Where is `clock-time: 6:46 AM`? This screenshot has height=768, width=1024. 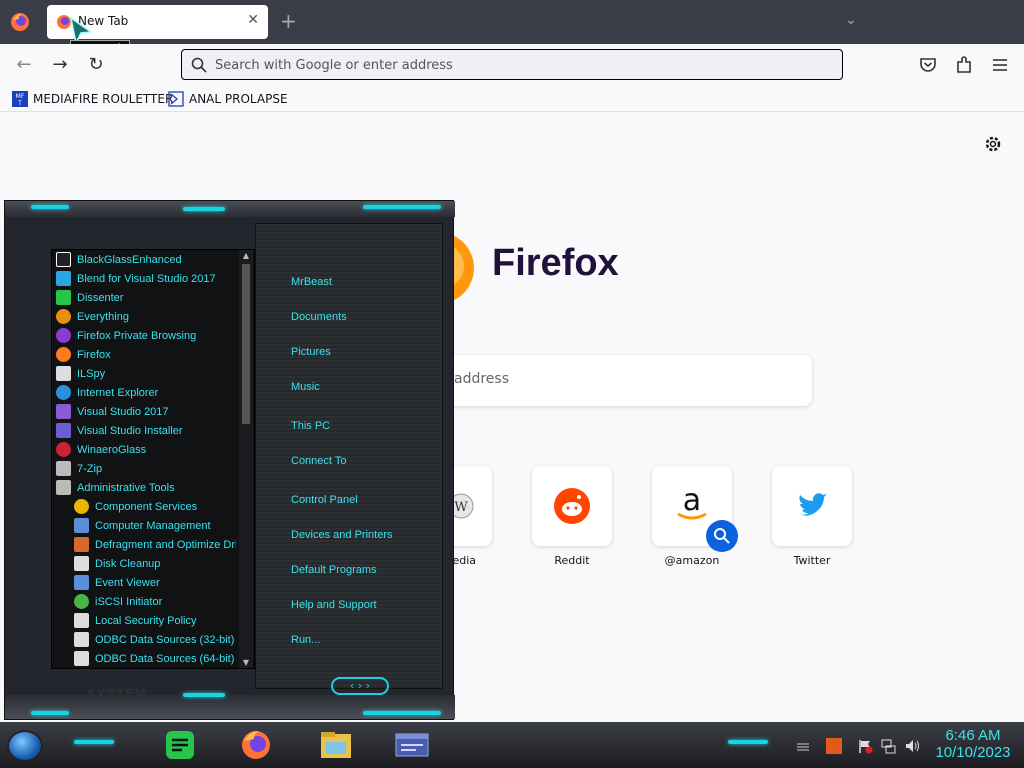 clock-time: 6:46 AM is located at coordinates (973, 735).